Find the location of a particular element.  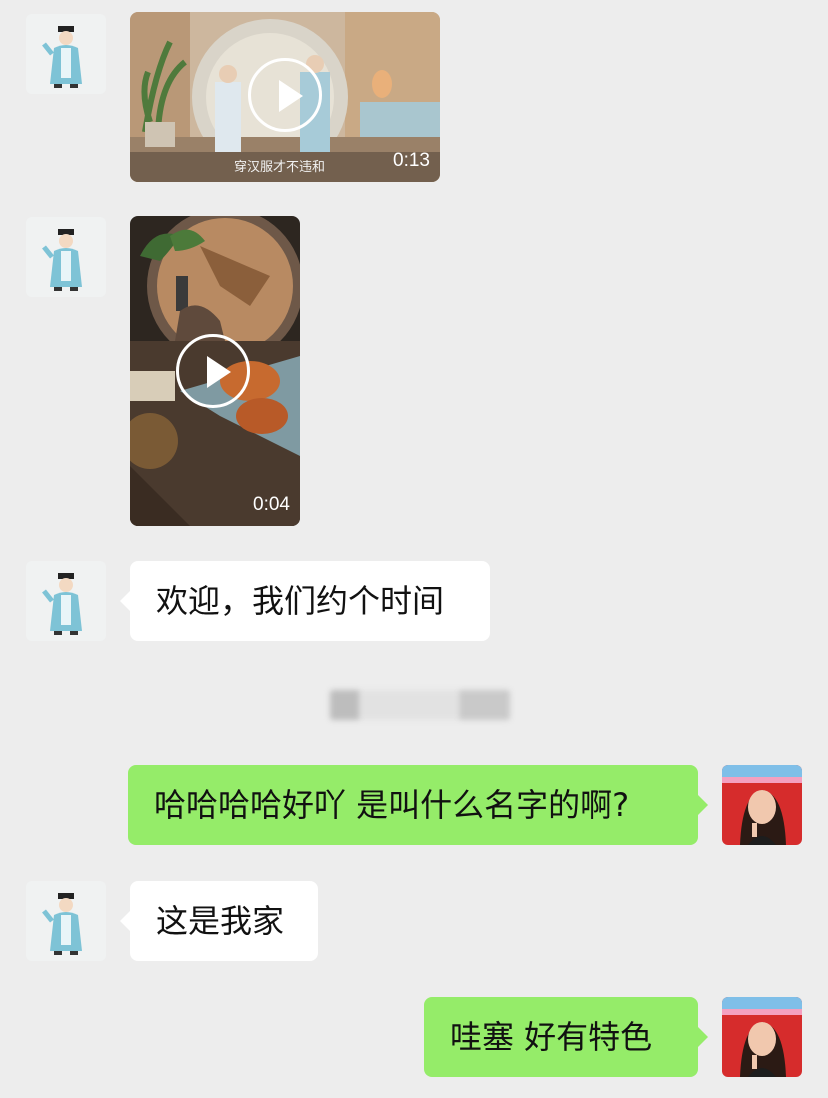

video-duration: 0:04 is located at coordinates (271, 504).